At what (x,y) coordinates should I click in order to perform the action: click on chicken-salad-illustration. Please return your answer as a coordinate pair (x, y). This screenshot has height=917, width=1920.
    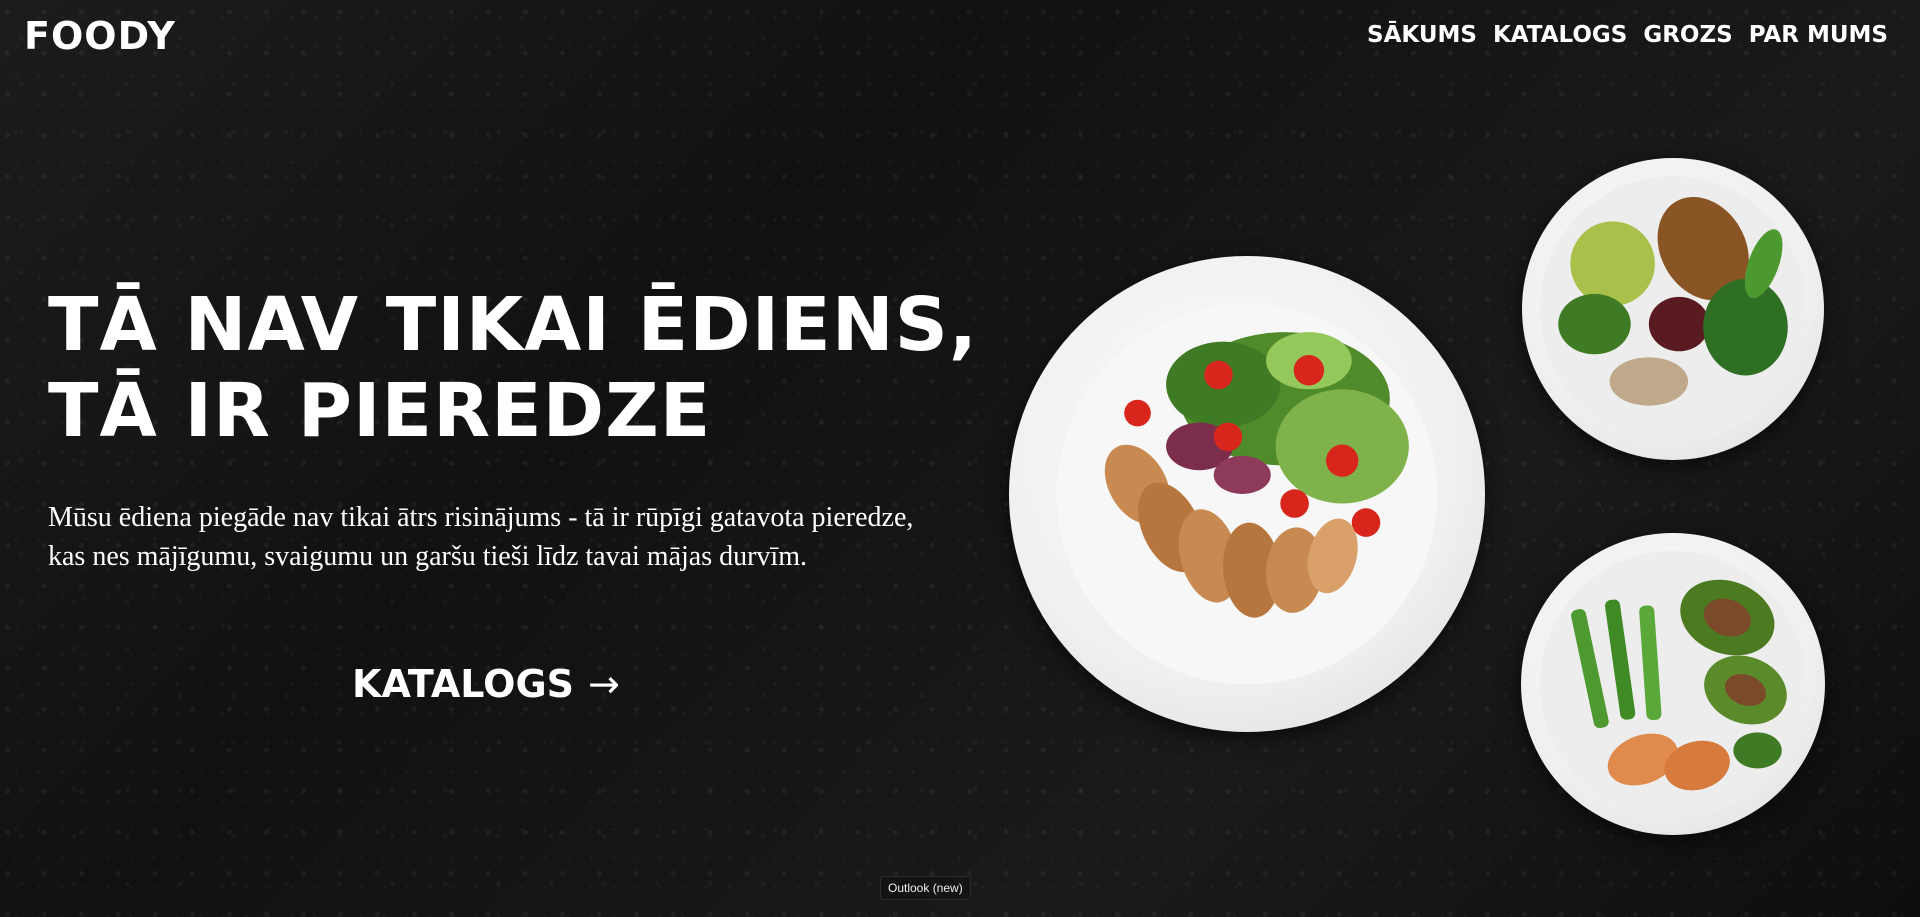
    Looking at the image, I should click on (1247, 494).